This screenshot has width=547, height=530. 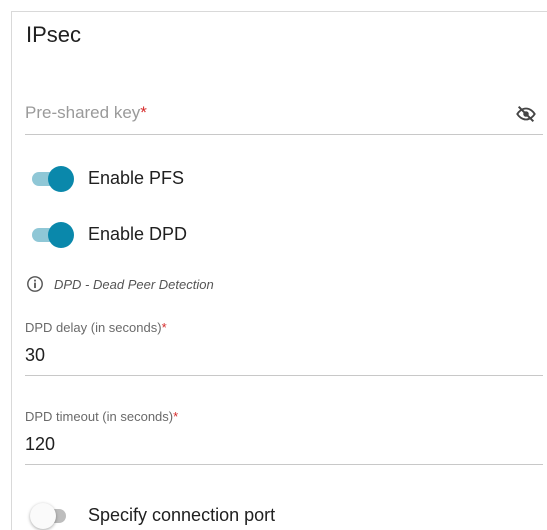 I want to click on dpd-info-note: DPD - Dead Peer Detection, so click(x=226, y=285).